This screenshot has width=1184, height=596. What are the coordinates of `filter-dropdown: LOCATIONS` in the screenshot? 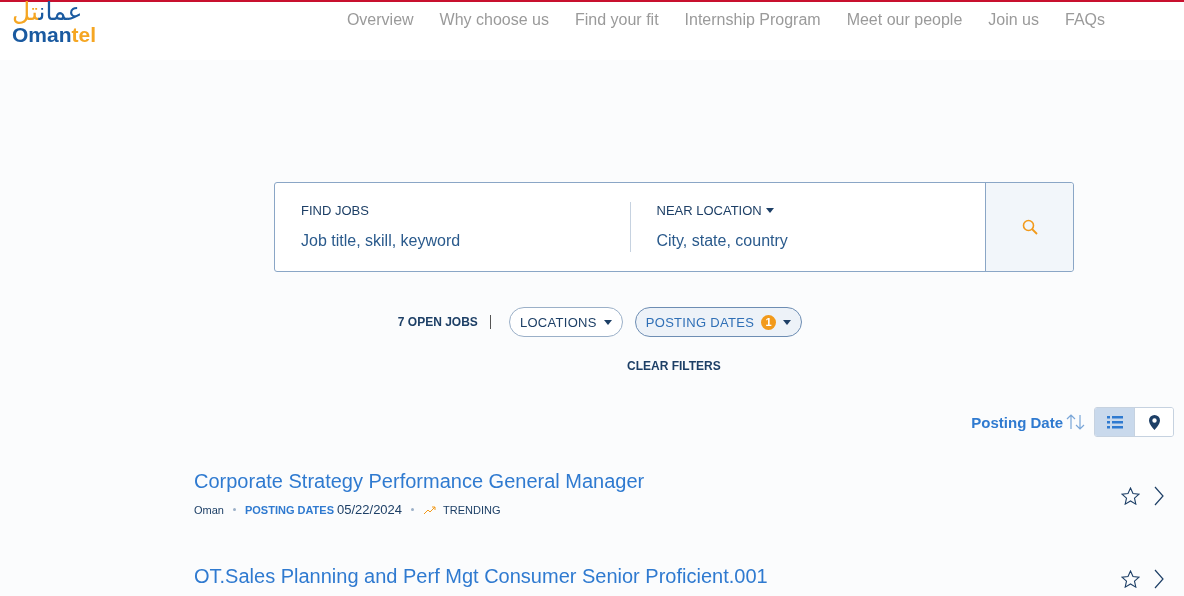 It's located at (565, 322).